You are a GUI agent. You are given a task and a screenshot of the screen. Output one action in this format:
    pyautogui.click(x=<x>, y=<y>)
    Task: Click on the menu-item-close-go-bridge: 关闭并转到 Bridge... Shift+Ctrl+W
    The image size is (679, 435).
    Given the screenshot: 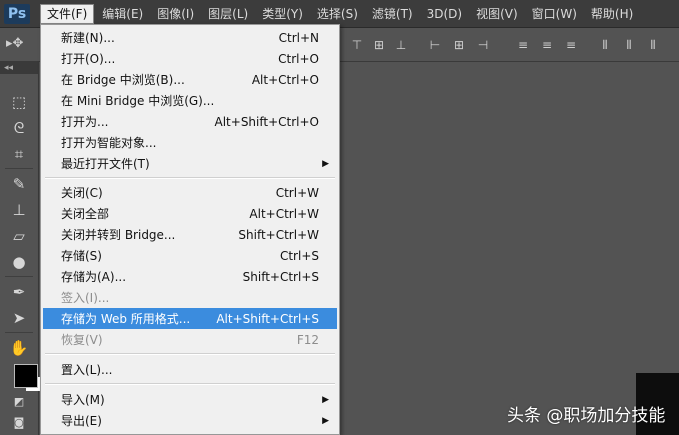 What is the action you would take?
    pyautogui.click(x=190, y=234)
    